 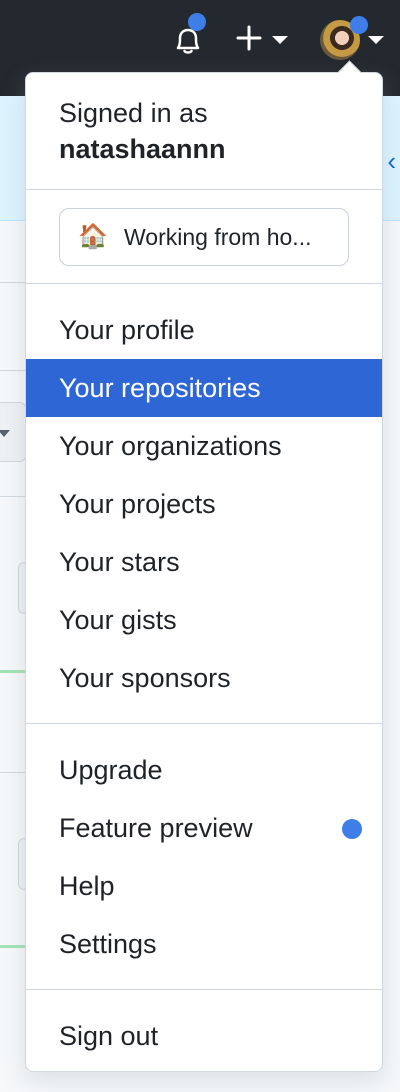 I want to click on signed-in-label: Signed in as, so click(x=133, y=113).